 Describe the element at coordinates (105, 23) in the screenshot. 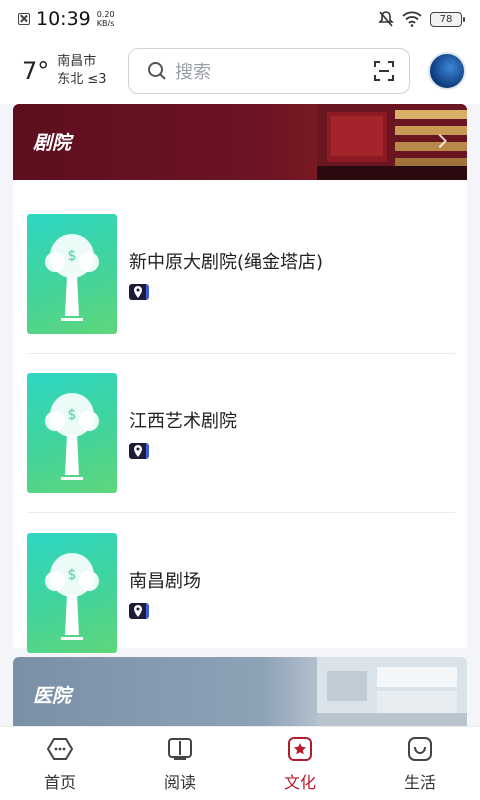

I see `network-speed-unit: KB/s` at that location.